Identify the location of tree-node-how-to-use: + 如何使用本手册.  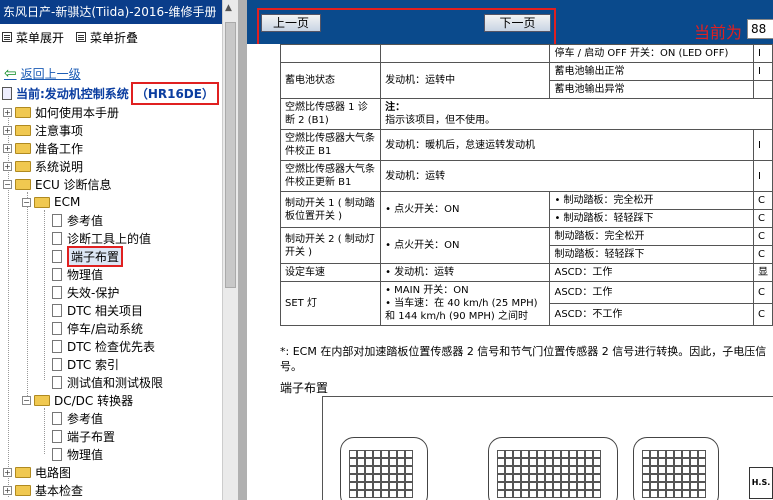
(61, 112).